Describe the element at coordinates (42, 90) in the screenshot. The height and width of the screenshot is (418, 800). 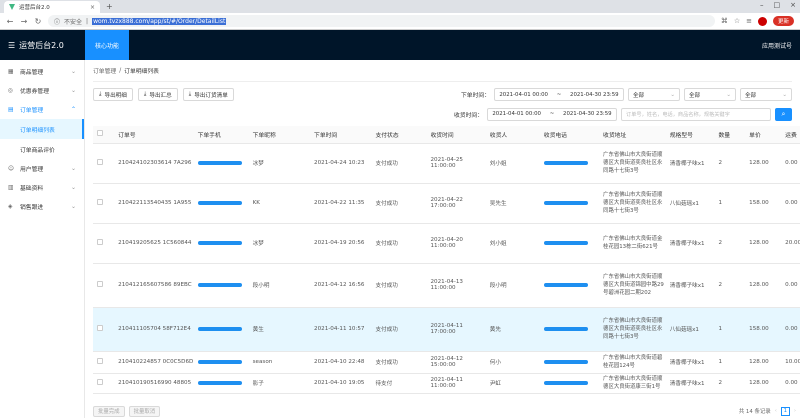
I see `sidebar-item-coupons: ◎ 优惠券管理 ⌄` at that location.